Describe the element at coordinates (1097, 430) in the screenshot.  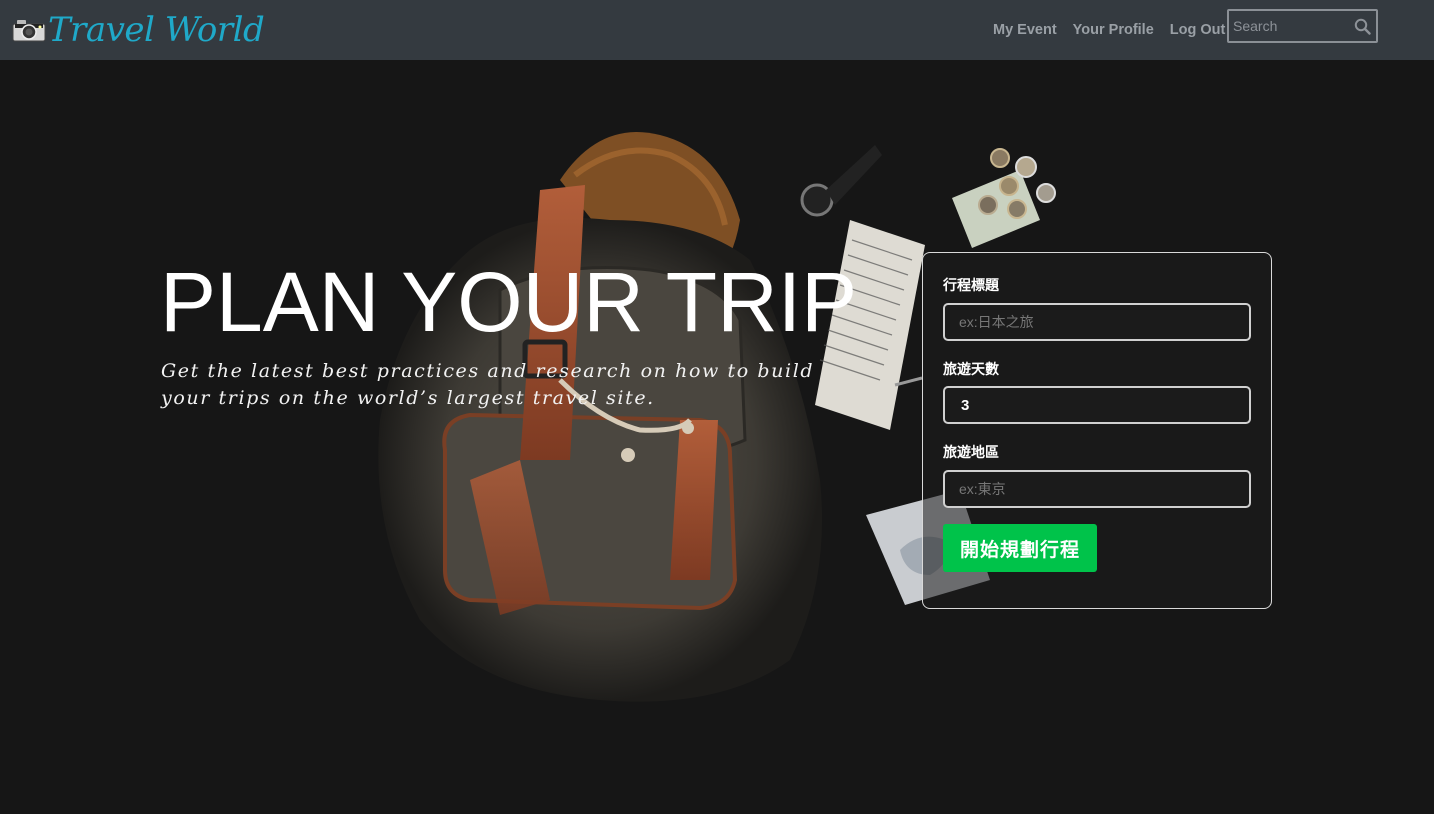
I see `trip-plan-form: 行程標題 旅遊天數 旅遊地區 開始規劃行程` at that location.